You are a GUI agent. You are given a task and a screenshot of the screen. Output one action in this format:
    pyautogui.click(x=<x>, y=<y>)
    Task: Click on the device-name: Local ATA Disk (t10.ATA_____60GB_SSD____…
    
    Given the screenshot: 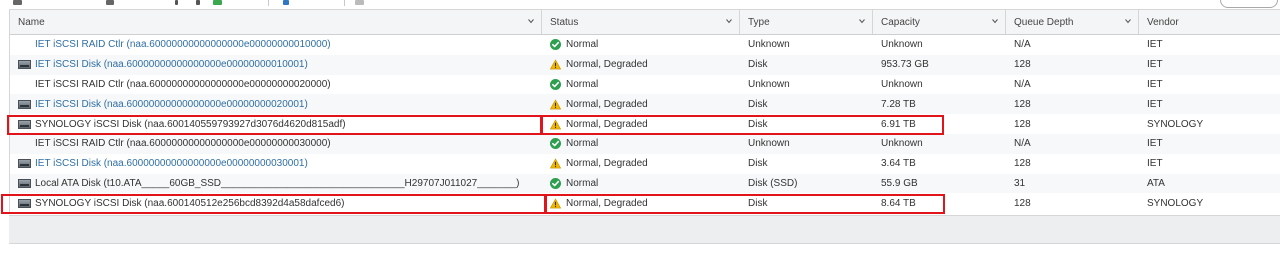 What is the action you would take?
    pyautogui.click(x=276, y=184)
    